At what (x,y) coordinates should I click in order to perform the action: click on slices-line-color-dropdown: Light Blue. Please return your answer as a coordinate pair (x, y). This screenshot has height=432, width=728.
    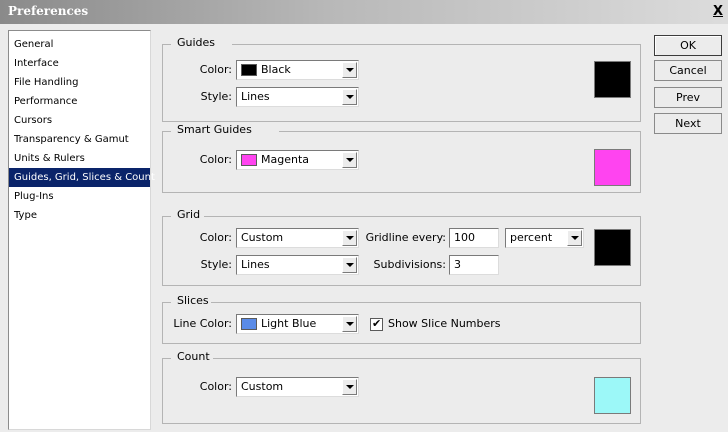
    Looking at the image, I should click on (297, 324).